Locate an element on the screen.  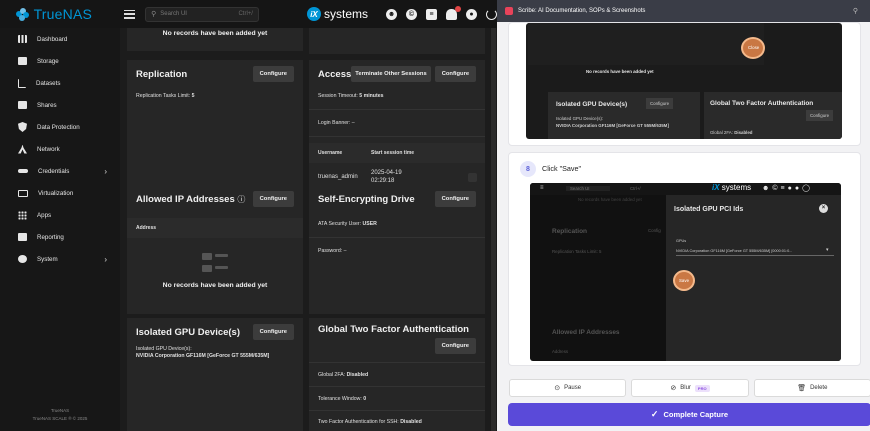
sidebar-item-credentials: Credentials › is located at coordinates (60, 171).